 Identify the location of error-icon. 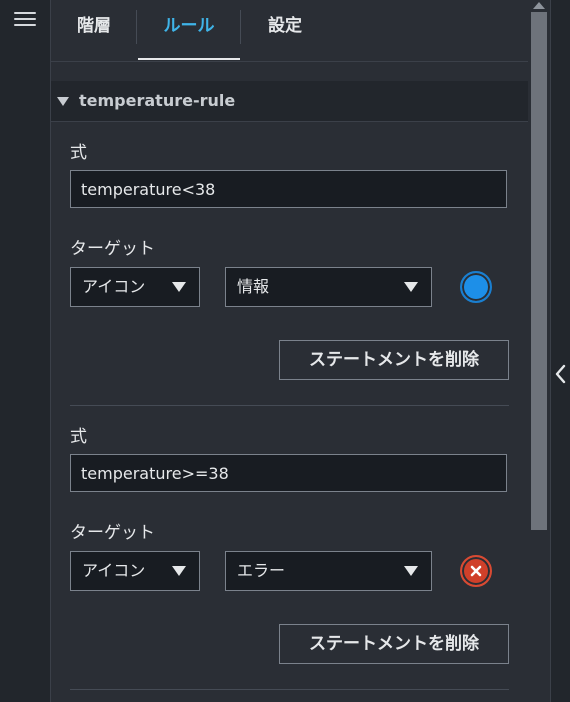
(476, 571).